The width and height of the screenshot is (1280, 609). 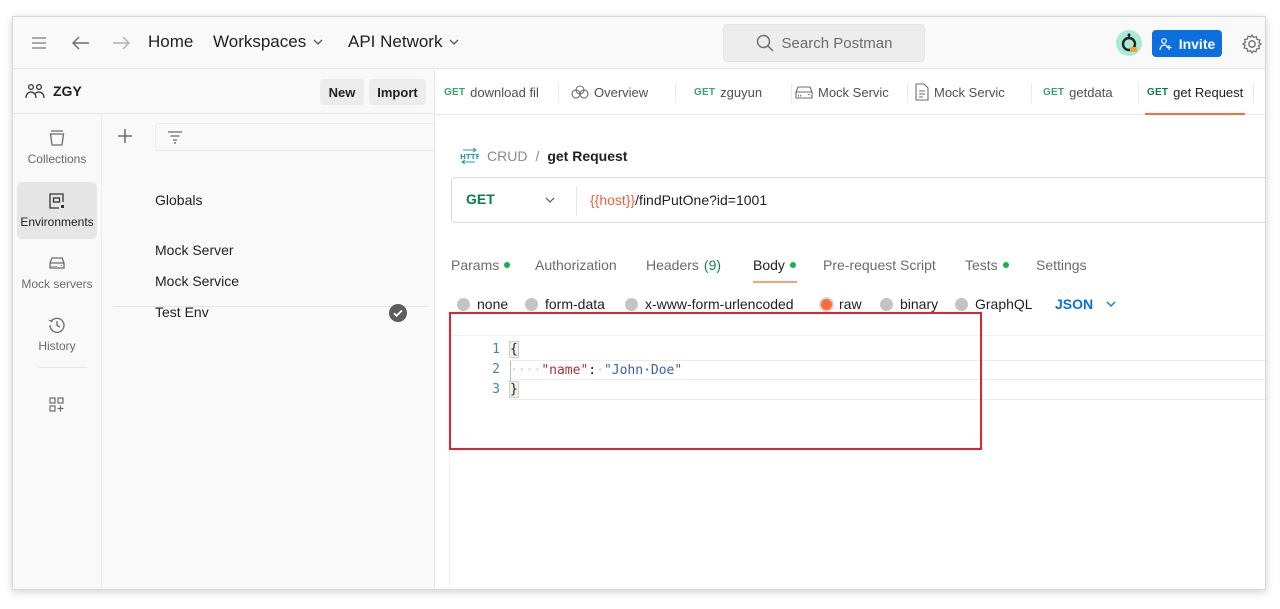 I want to click on radio-label: GraphQL, so click(x=1004, y=304).